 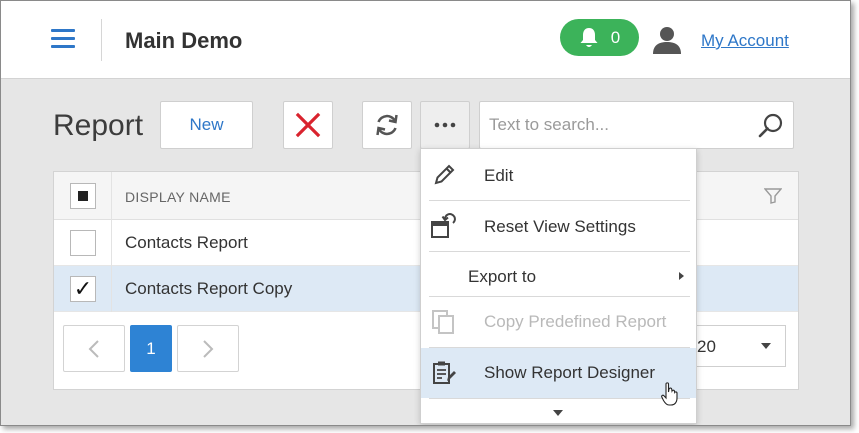 I want to click on select-all-checkbox, so click(x=83, y=196).